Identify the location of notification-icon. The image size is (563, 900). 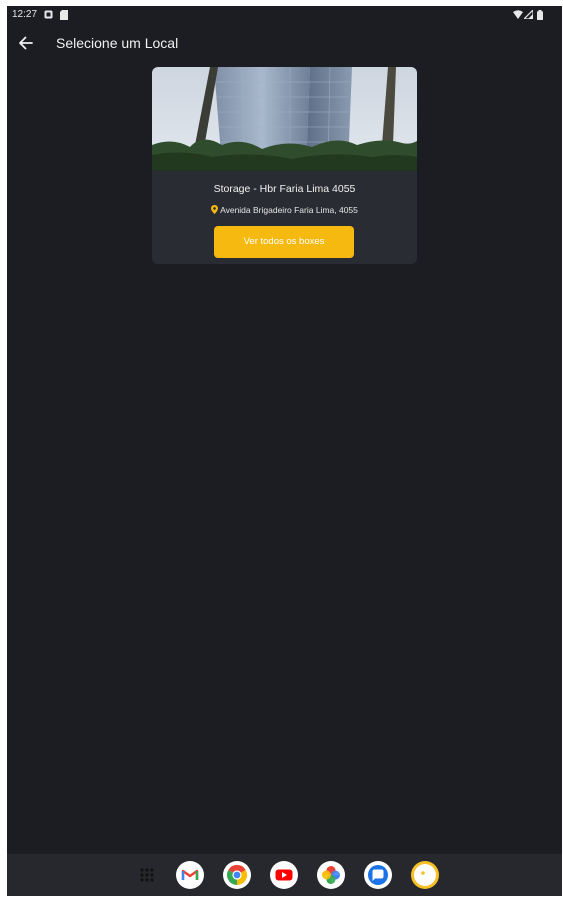
(48, 14).